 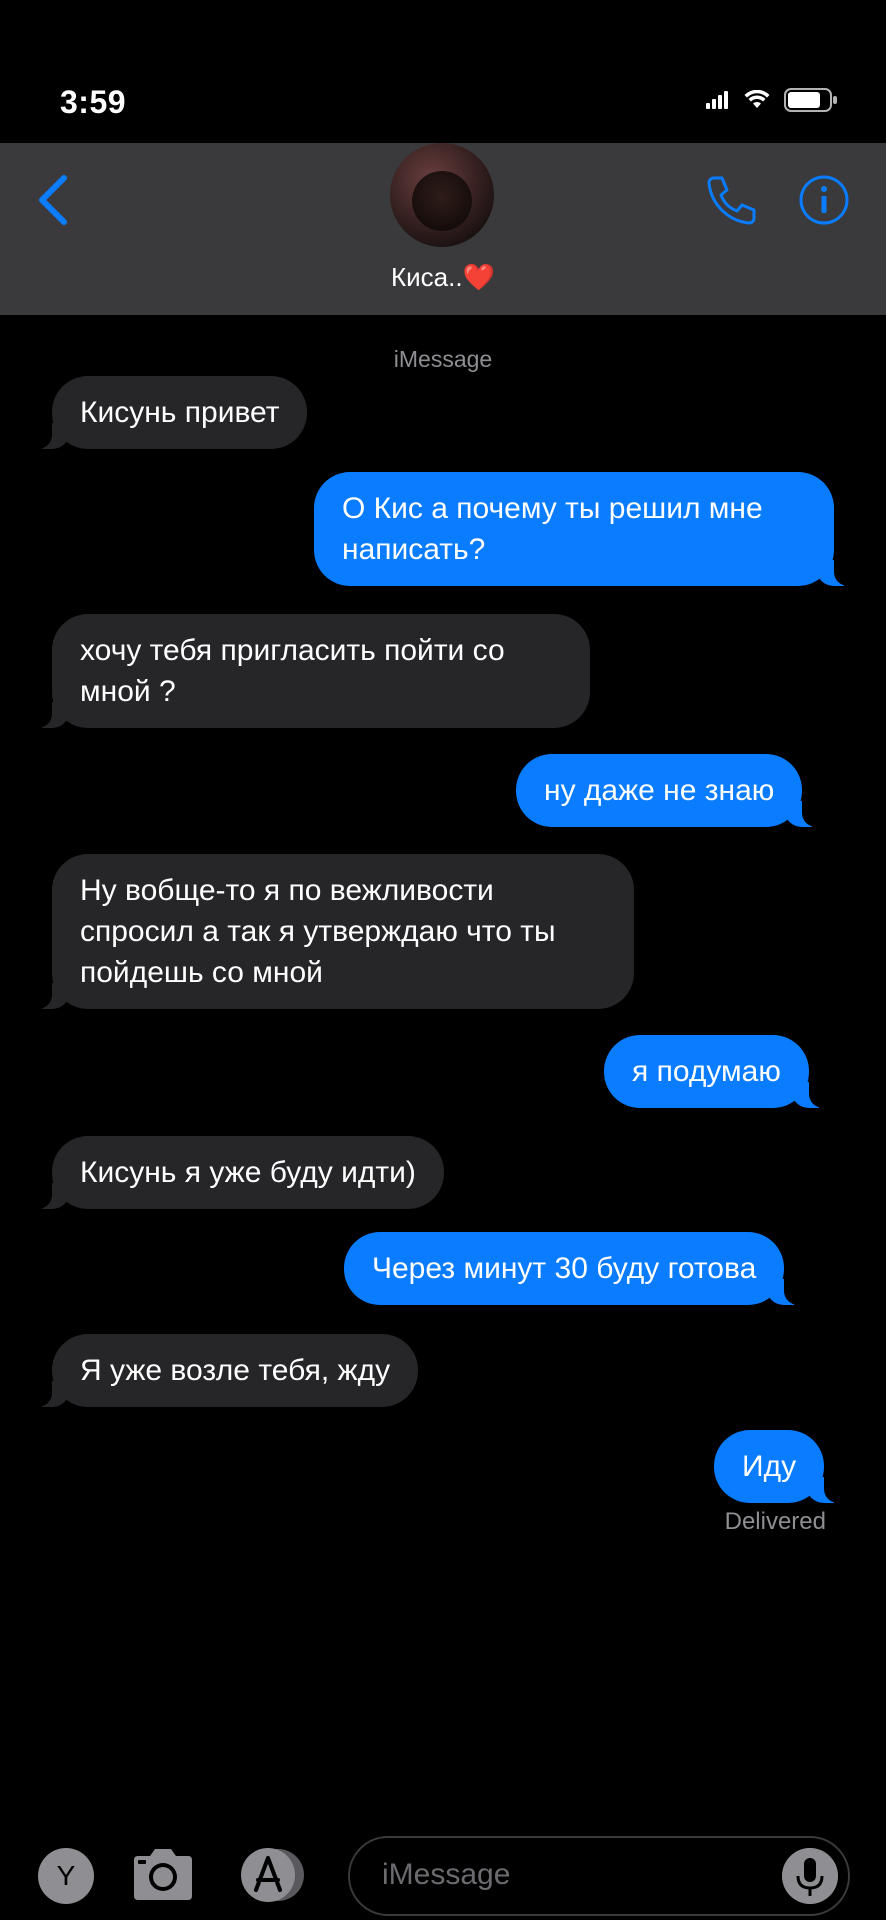 I want to click on phone-icon, so click(x=732, y=200).